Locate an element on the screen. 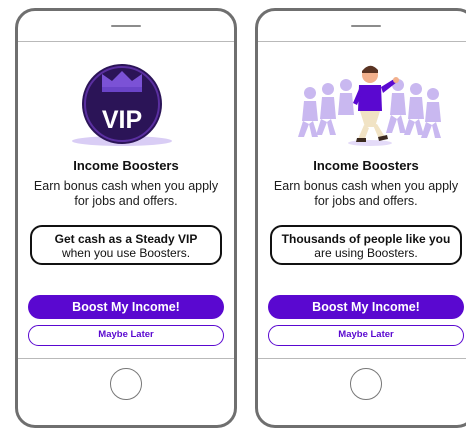 This screenshot has width=466, height=428. vip-badge-illustration: VIP is located at coordinates (122, 105).